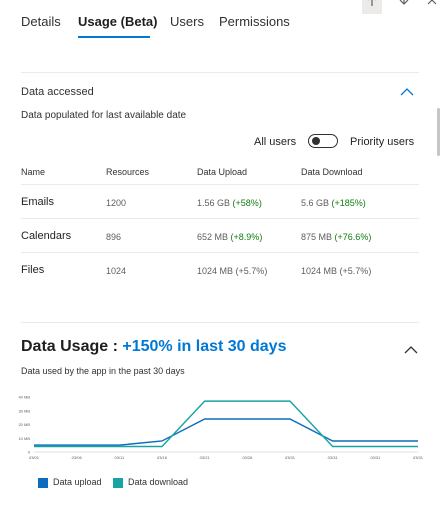 This screenshot has width=442, height=517. I want to click on x-tick-label: 03/16, so click(162, 457).